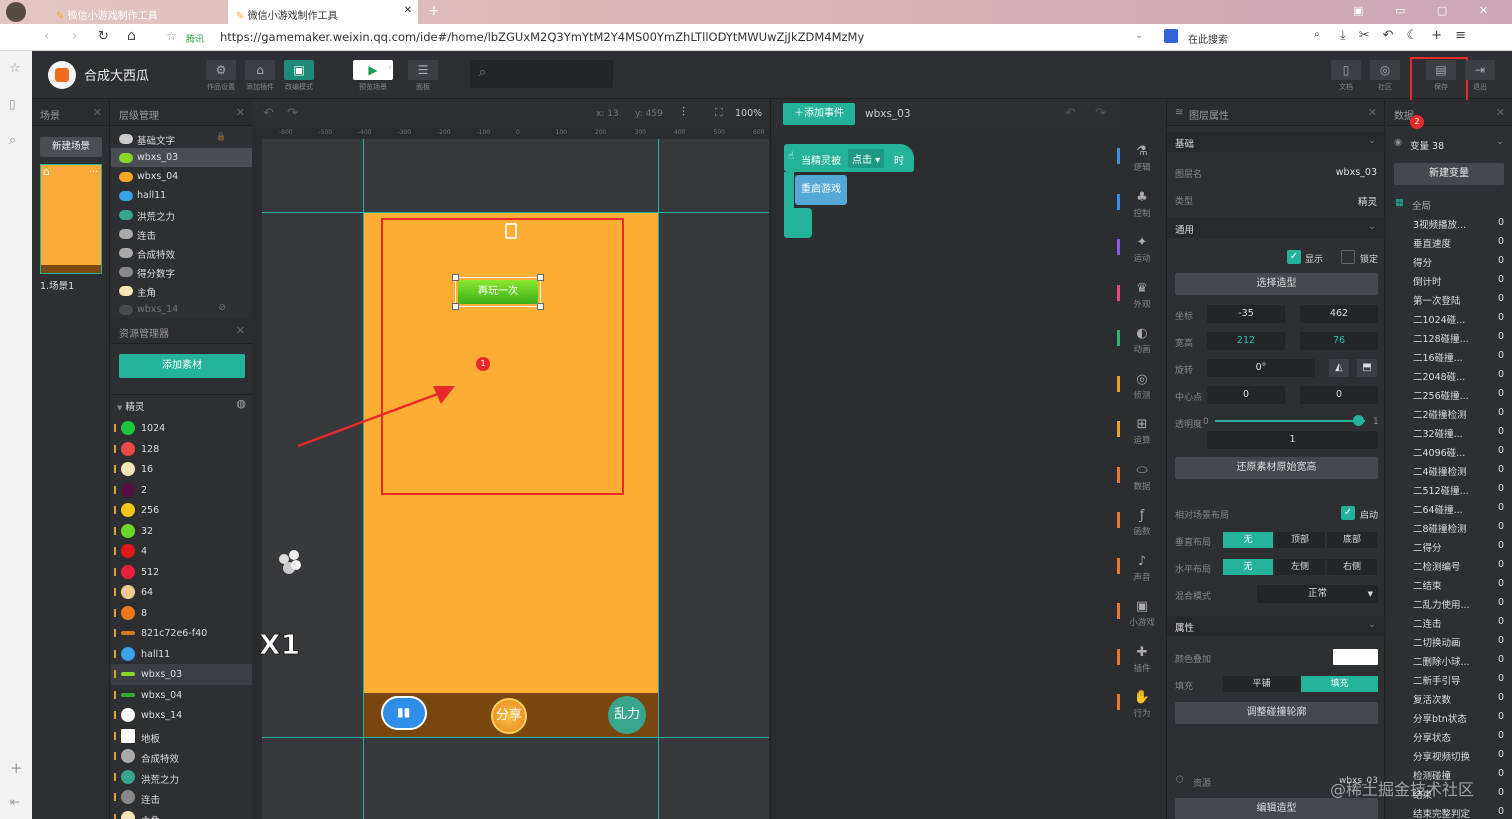 This screenshot has height=819, width=1512. Describe the element at coordinates (12, 104) in the screenshot. I see `reader-icon: ▯` at that location.